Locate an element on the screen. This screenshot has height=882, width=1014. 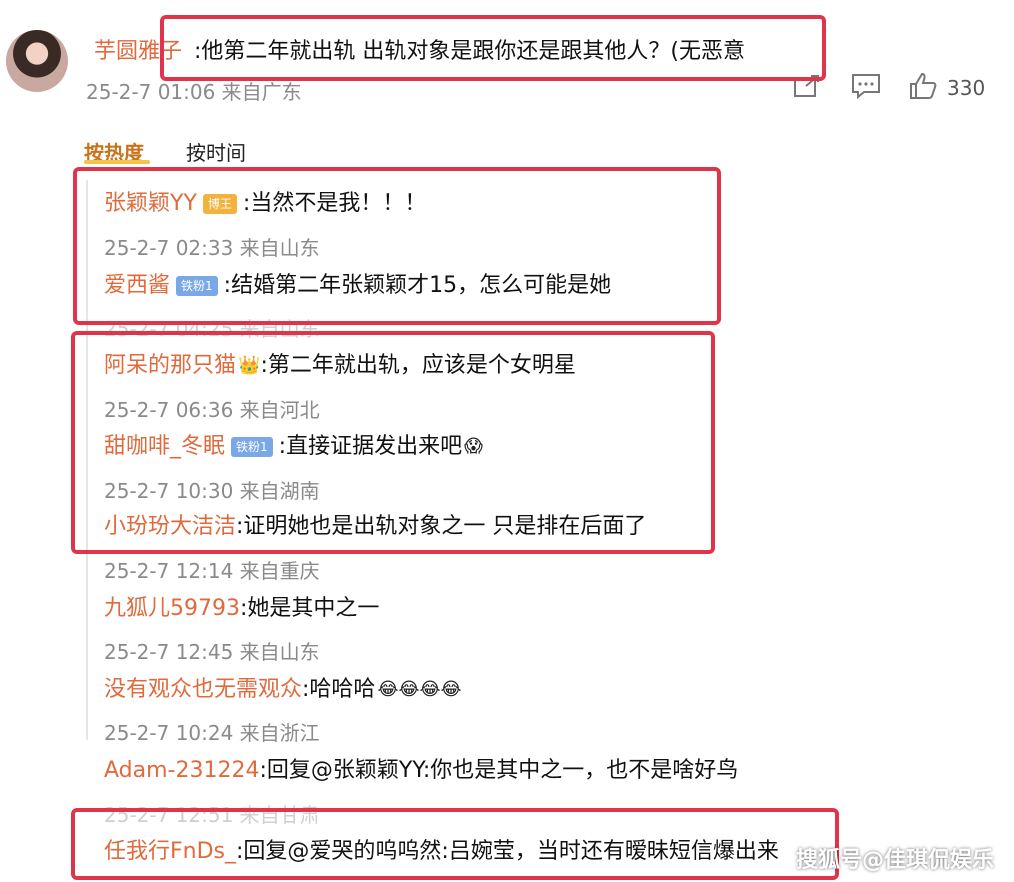
reply-text: :哈哈哈 is located at coordinates (339, 689).